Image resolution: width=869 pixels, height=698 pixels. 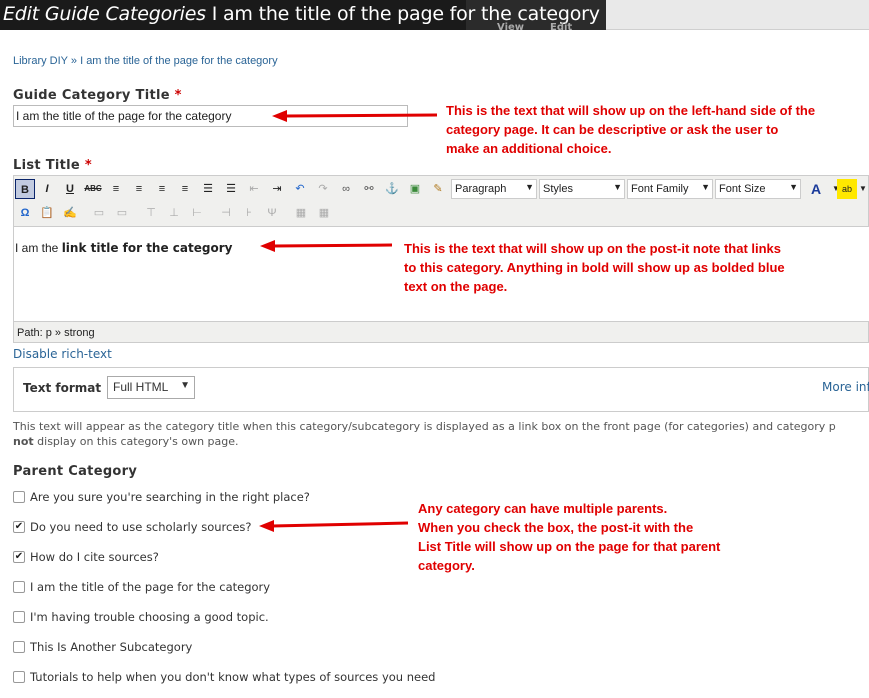 I want to click on annotation-arrows, so click(x=348, y=321).